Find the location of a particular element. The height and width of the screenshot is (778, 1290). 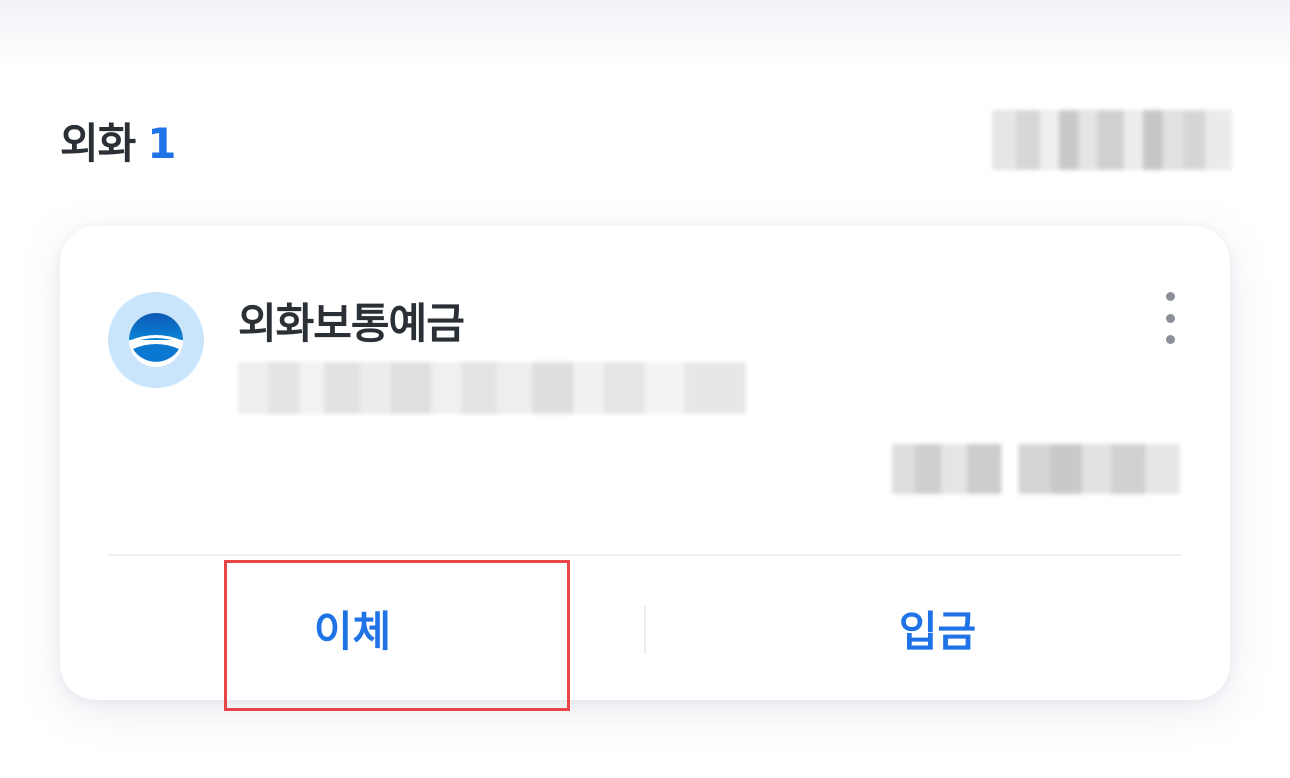

more-options-button is located at coordinates (1170, 318).